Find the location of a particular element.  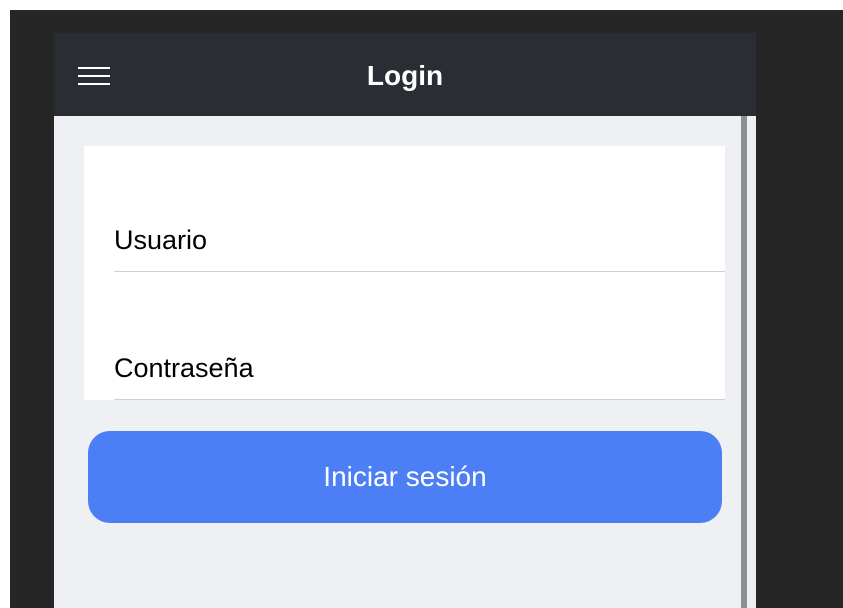

username-field-container is located at coordinates (419, 238).